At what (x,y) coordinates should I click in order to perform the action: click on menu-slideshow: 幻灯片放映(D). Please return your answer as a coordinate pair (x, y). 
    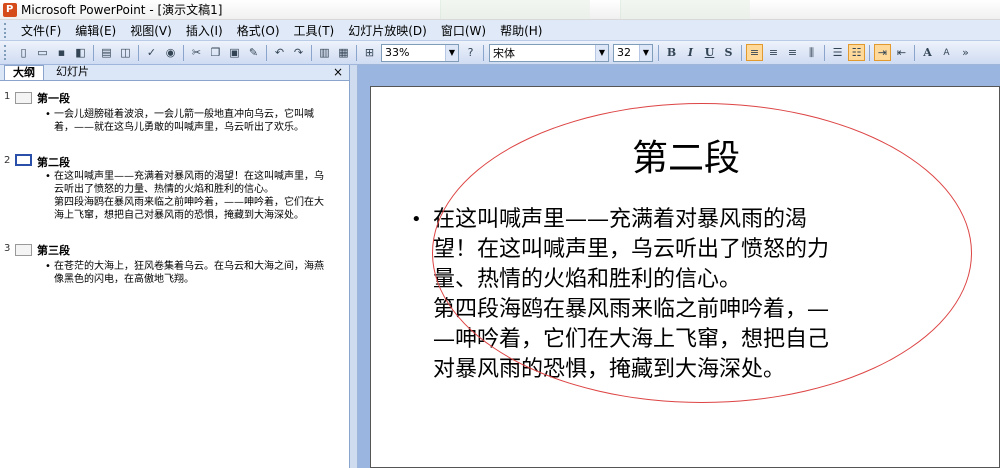
    Looking at the image, I should click on (387, 30).